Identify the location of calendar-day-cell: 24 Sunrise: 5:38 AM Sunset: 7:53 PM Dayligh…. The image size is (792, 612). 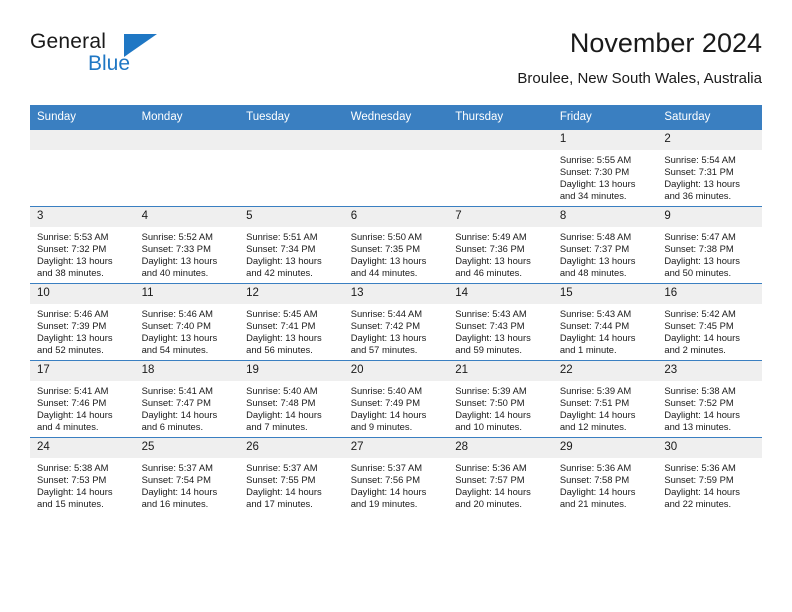
(82, 475).